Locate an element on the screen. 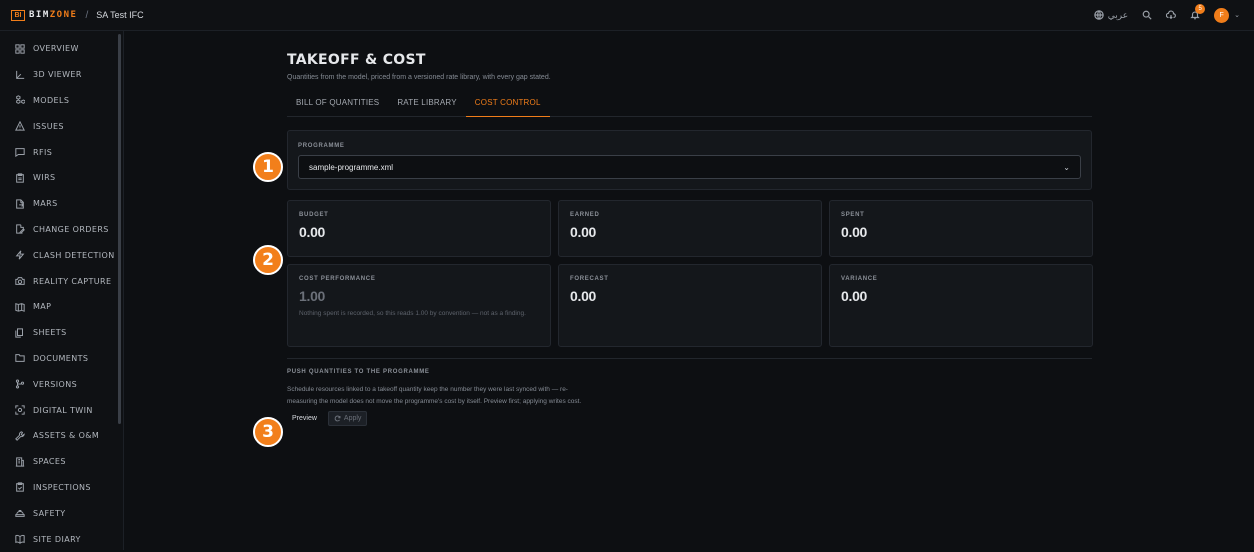 The width and height of the screenshot is (1254, 552). sidebar-item-inspections: INSPECTIONS is located at coordinates (61, 488).